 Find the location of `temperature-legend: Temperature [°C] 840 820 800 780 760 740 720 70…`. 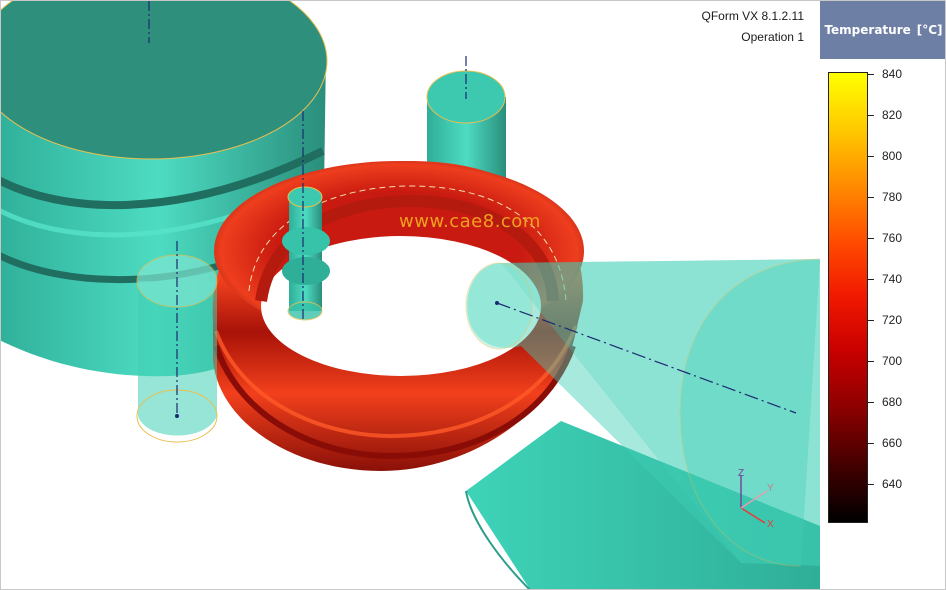

temperature-legend: Temperature [°C] 840 820 800 780 760 740 720 70… is located at coordinates (882, 295).